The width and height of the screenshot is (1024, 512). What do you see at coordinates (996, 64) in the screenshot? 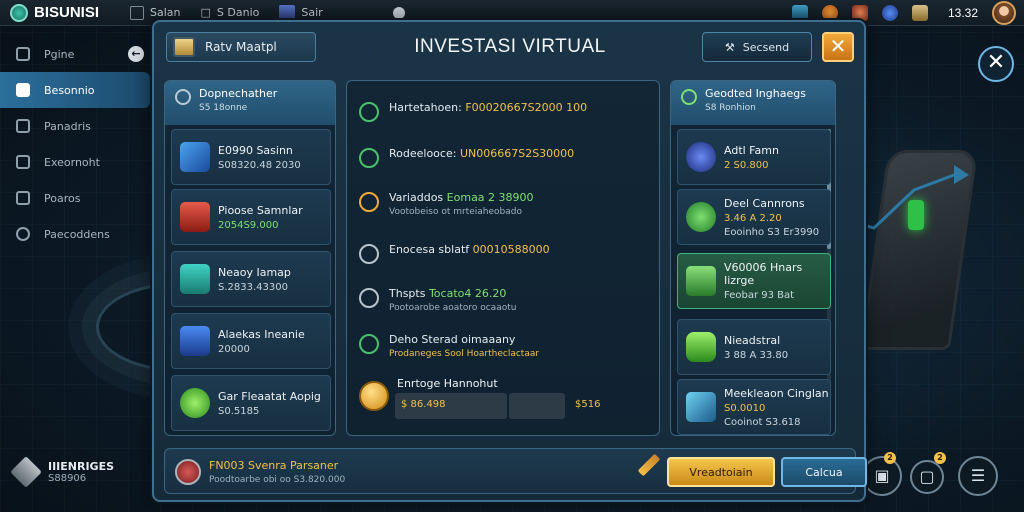
I see `close-overlay-button: ✕` at bounding box center [996, 64].